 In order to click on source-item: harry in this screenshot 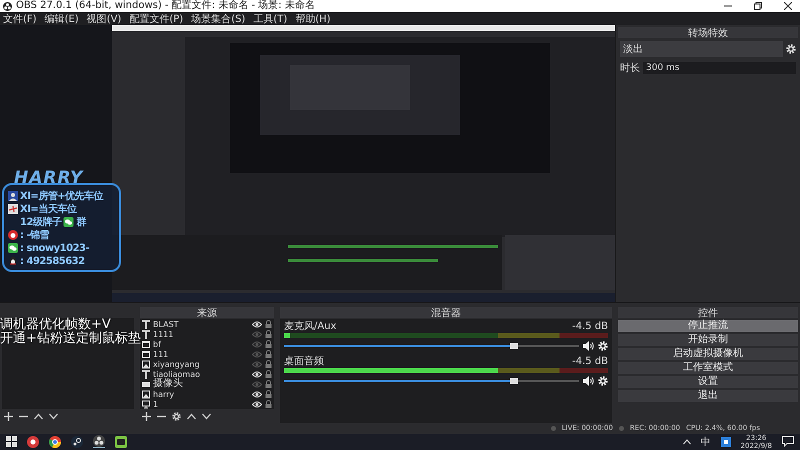, I will do `click(201, 394)`.